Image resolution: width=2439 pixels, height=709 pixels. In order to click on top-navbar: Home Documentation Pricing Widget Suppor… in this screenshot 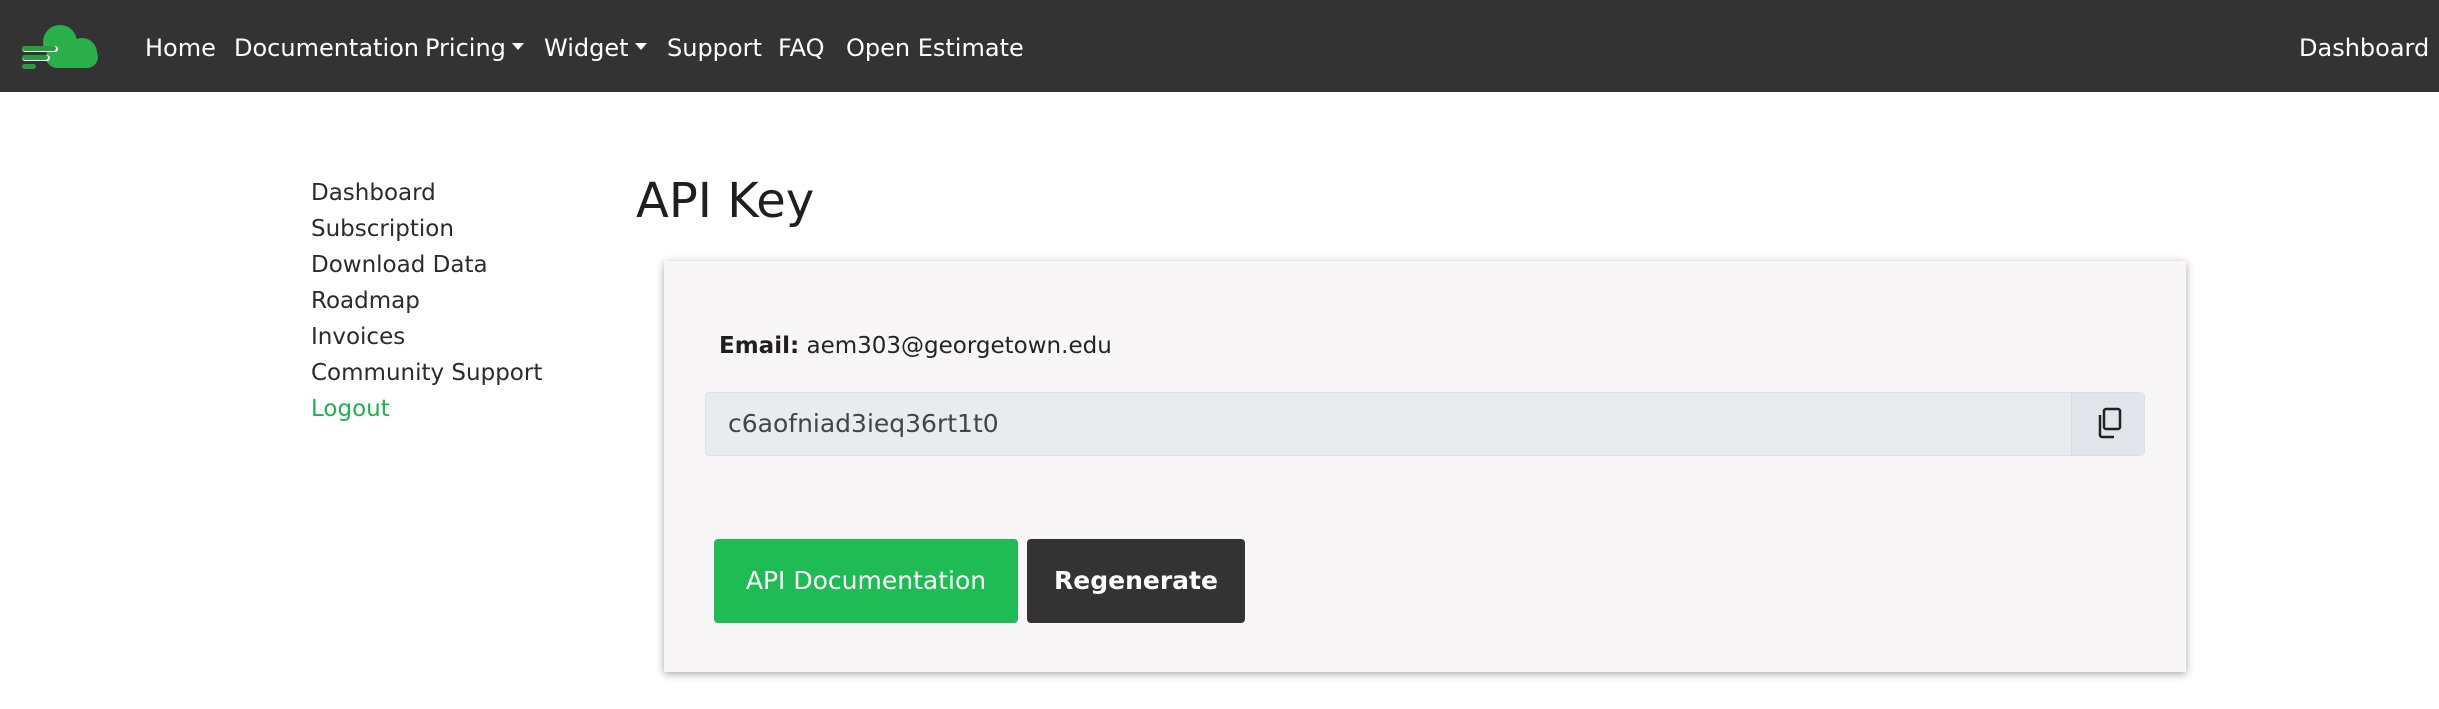, I will do `click(1219, 46)`.